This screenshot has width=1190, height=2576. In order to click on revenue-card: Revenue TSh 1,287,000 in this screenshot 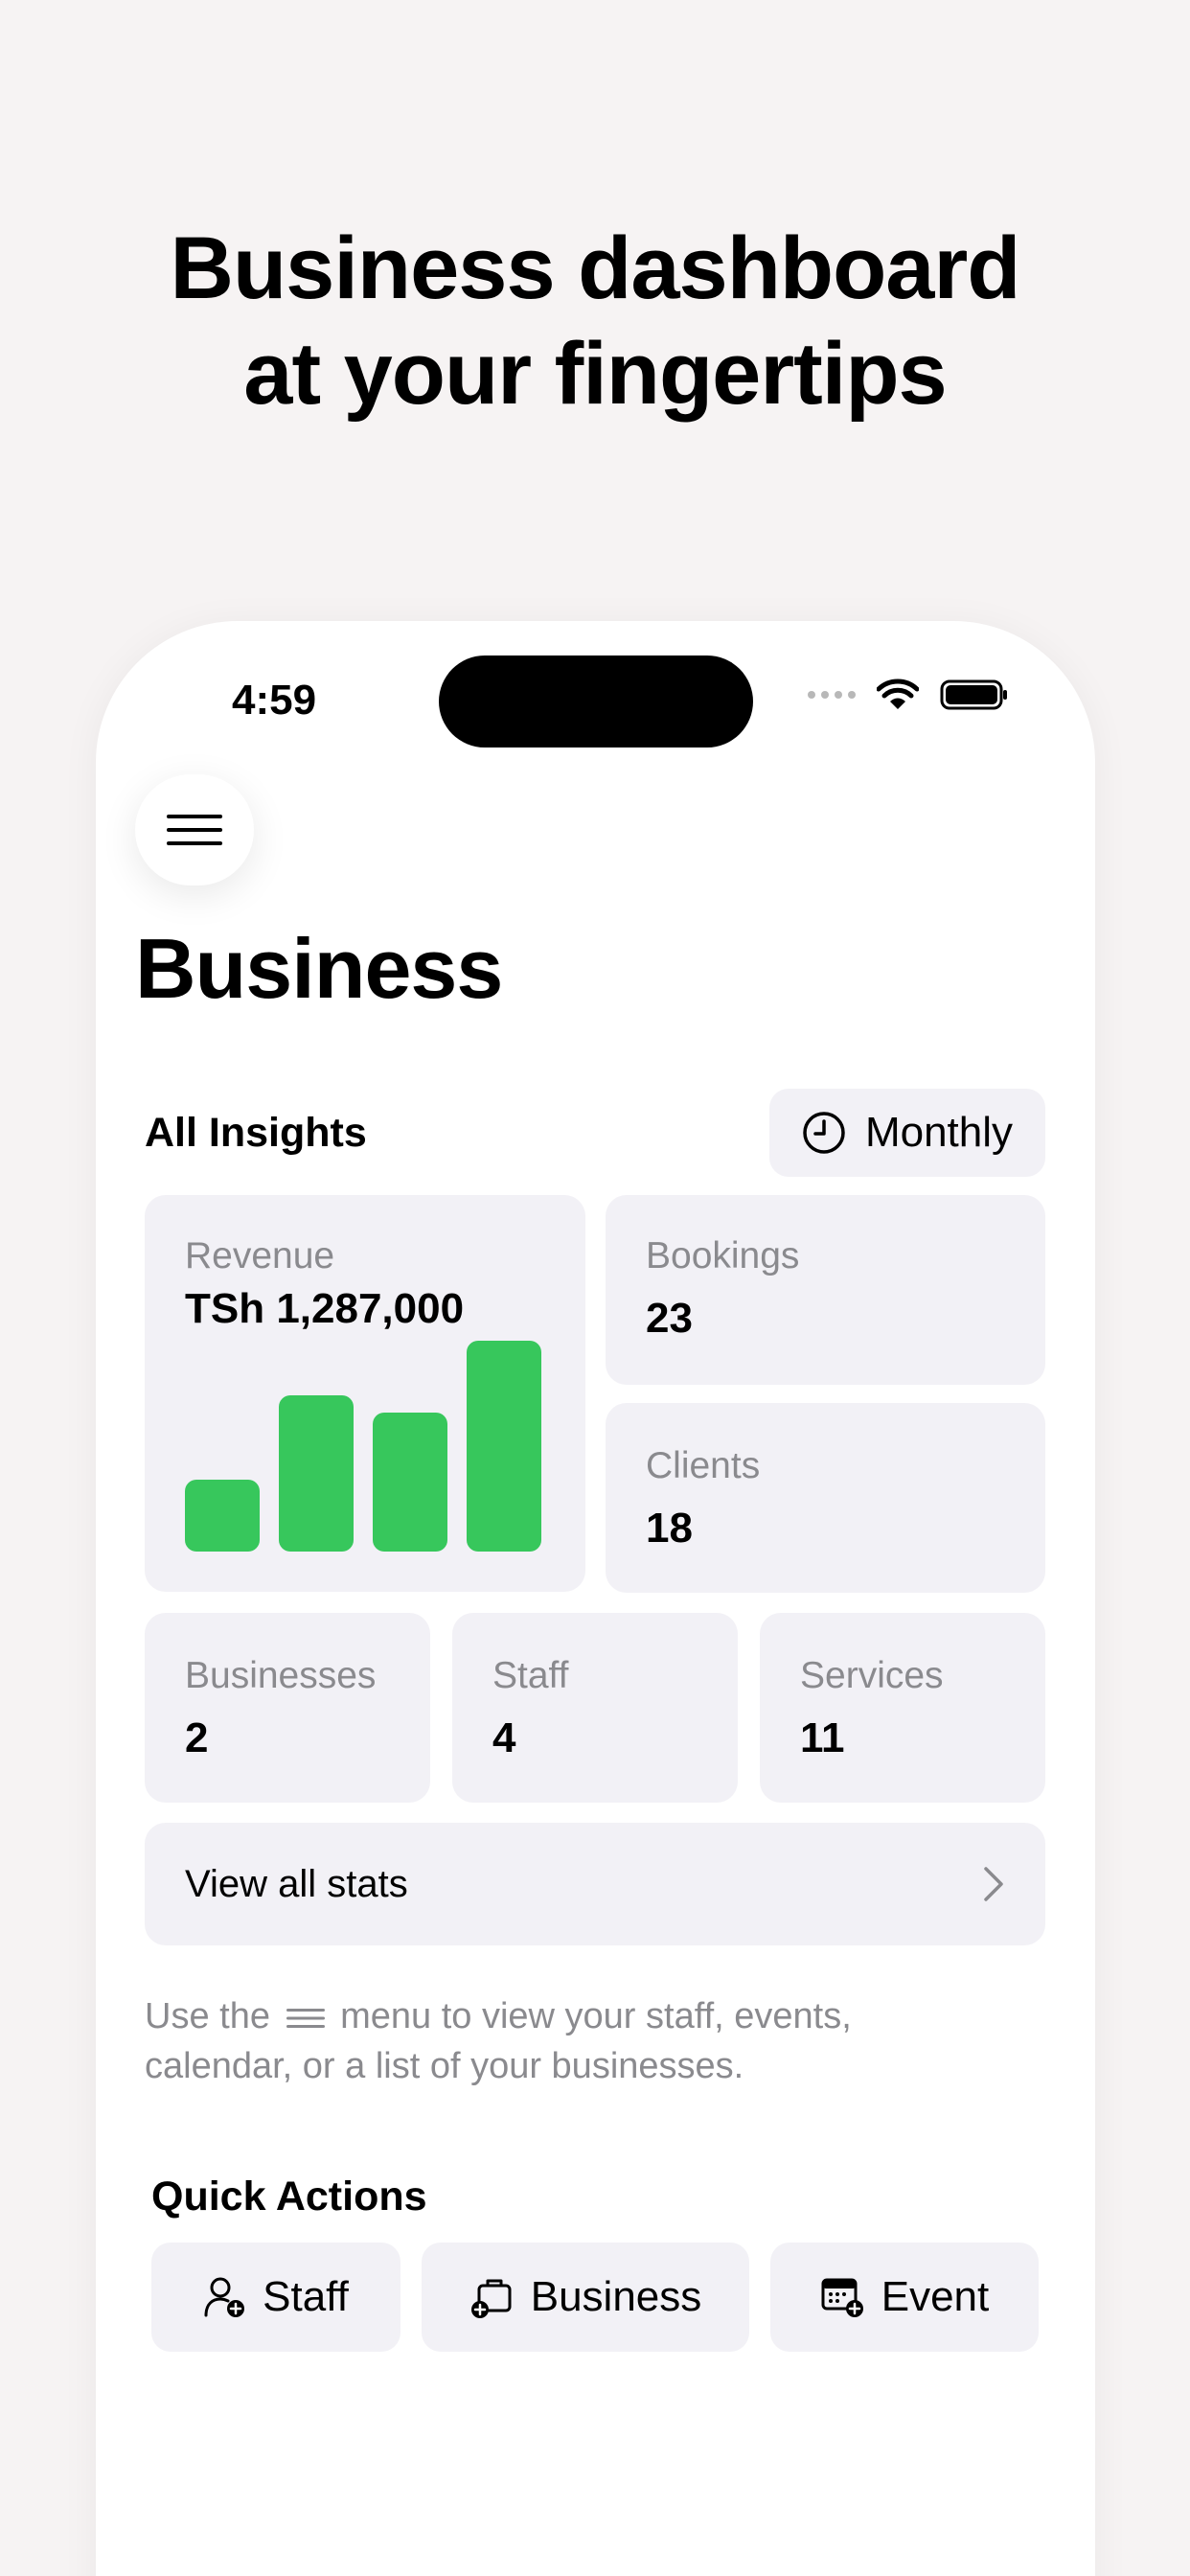, I will do `click(365, 1393)`.